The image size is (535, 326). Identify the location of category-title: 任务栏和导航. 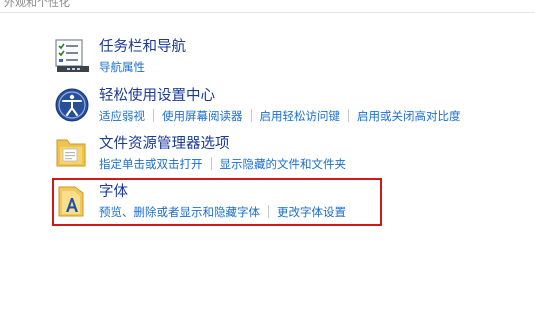
(142, 47).